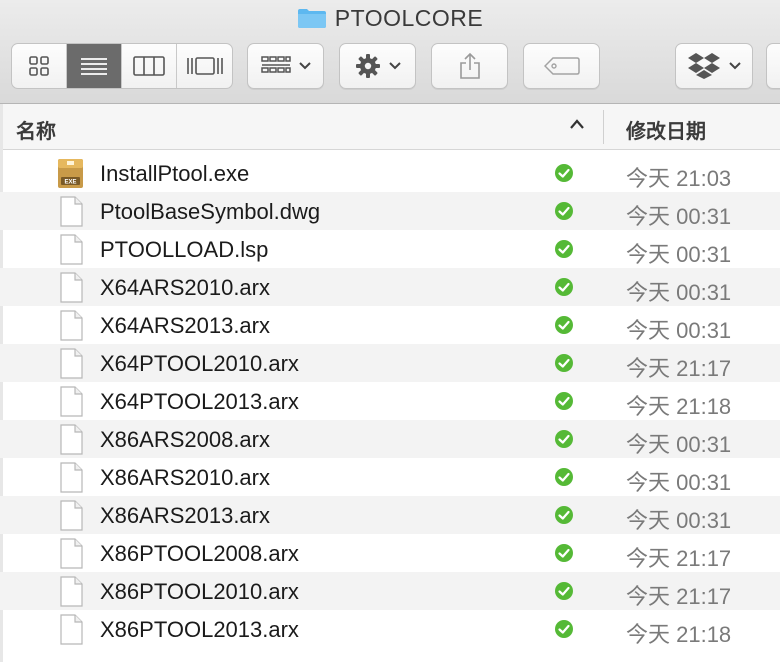 Image resolution: width=780 pixels, height=662 pixels. I want to click on column-divider, so click(603, 127).